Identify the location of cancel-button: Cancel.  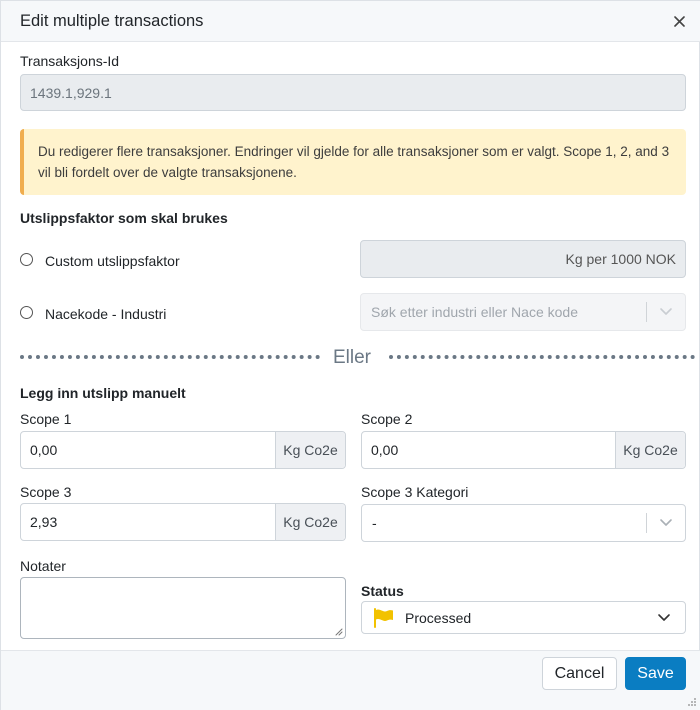
(579, 673).